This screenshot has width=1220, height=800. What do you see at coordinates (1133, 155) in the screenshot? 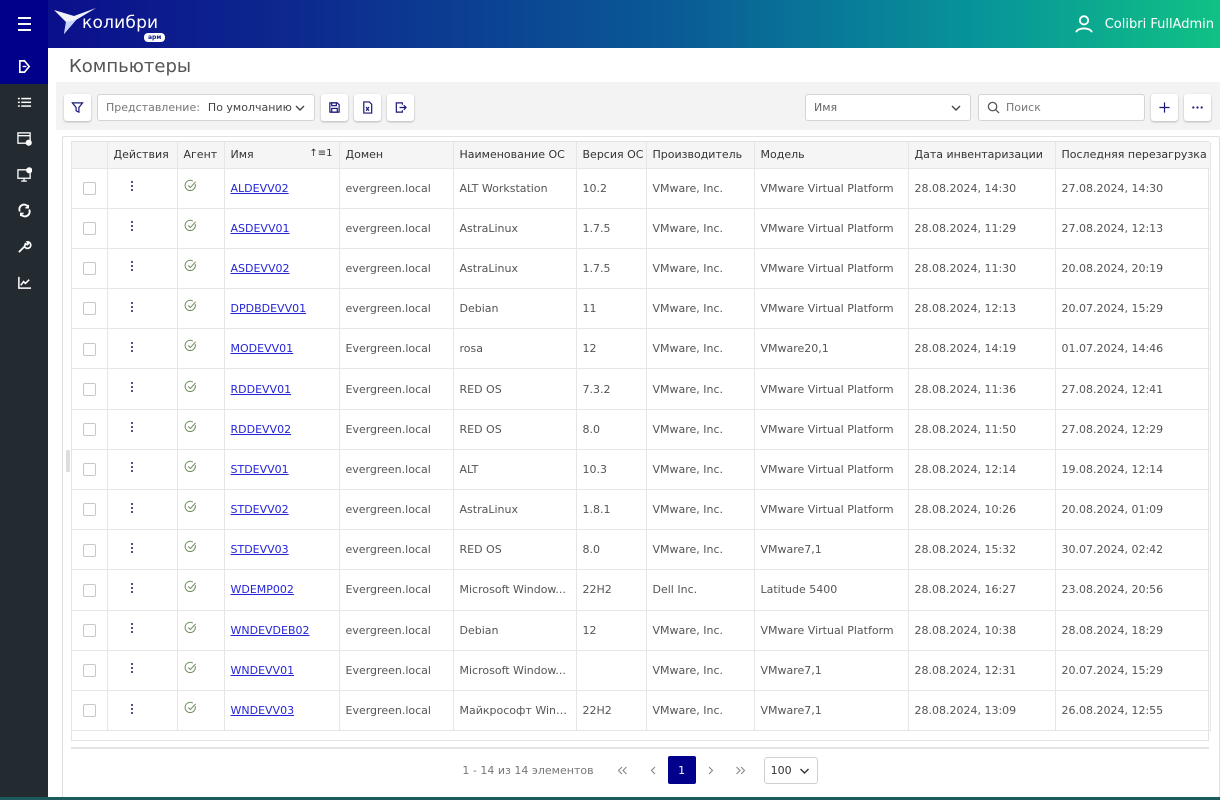
I see `column-header-last-reboot: Последняя перезагрузка` at bounding box center [1133, 155].